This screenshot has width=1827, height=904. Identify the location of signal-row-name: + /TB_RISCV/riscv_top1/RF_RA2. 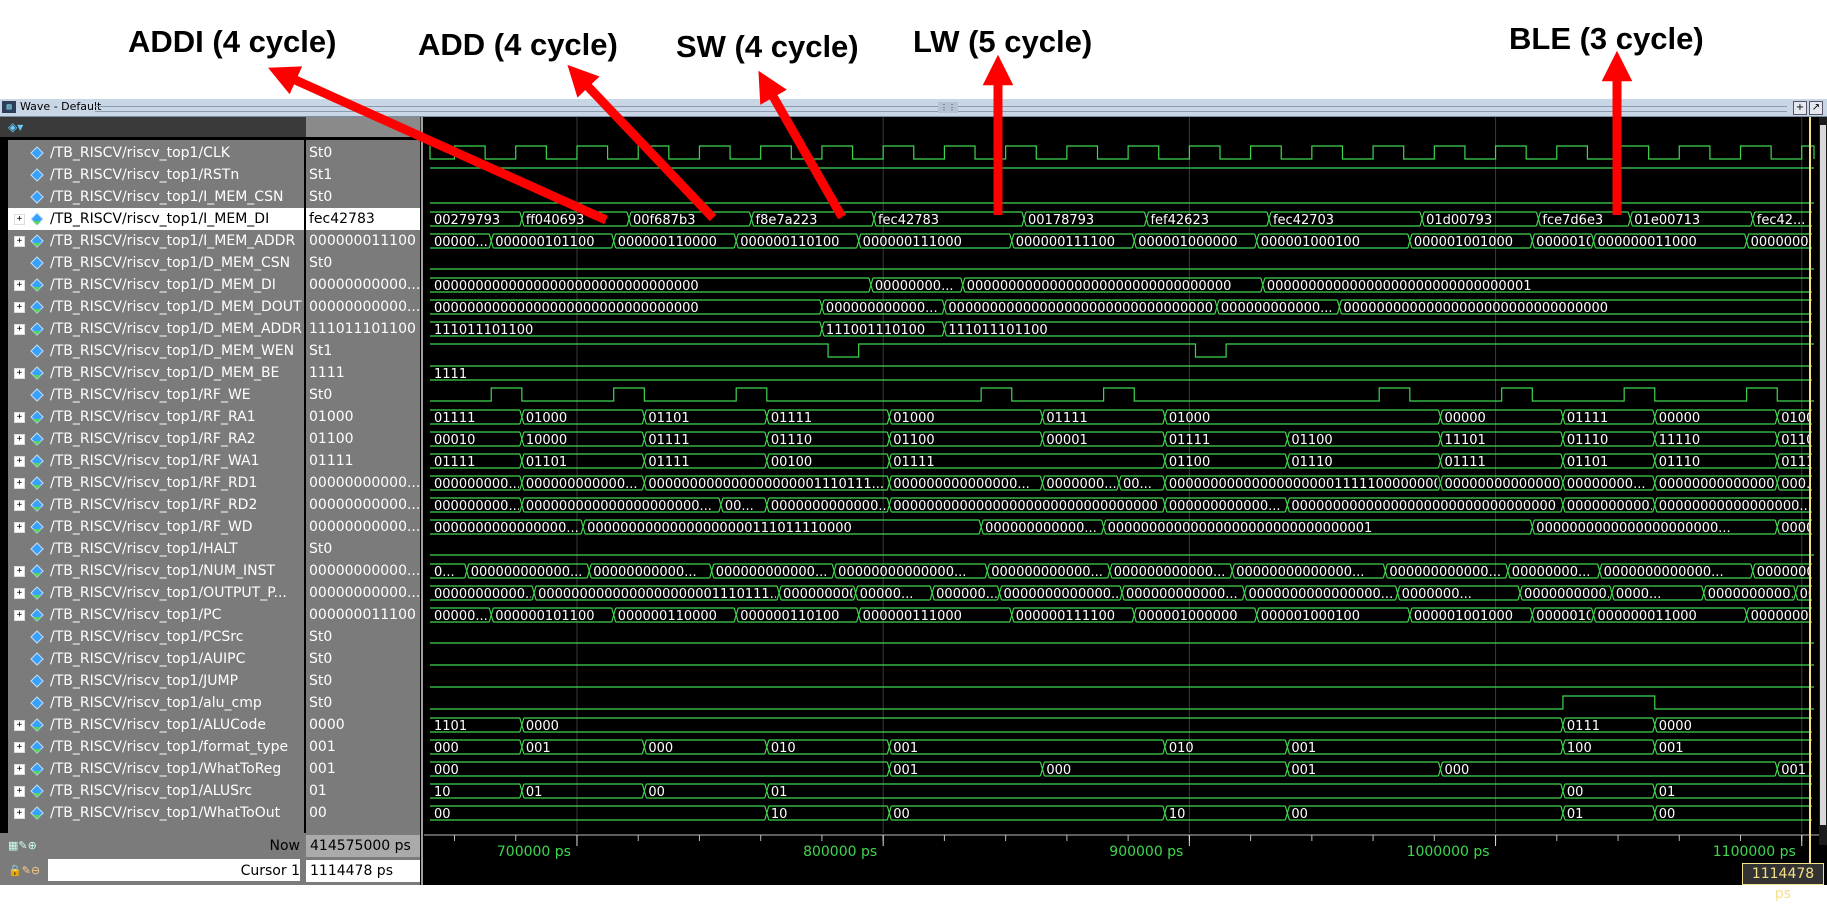
(156, 439).